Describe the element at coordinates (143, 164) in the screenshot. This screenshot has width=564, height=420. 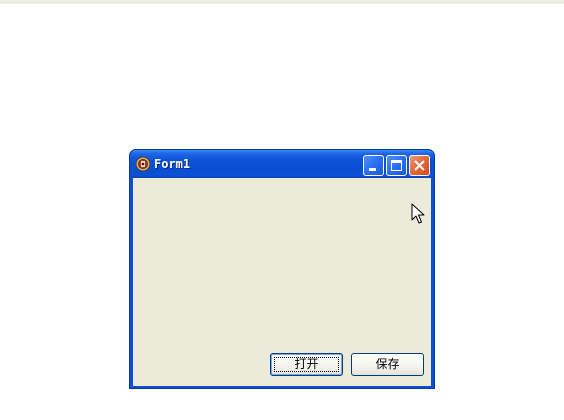
I see `app-icon` at that location.